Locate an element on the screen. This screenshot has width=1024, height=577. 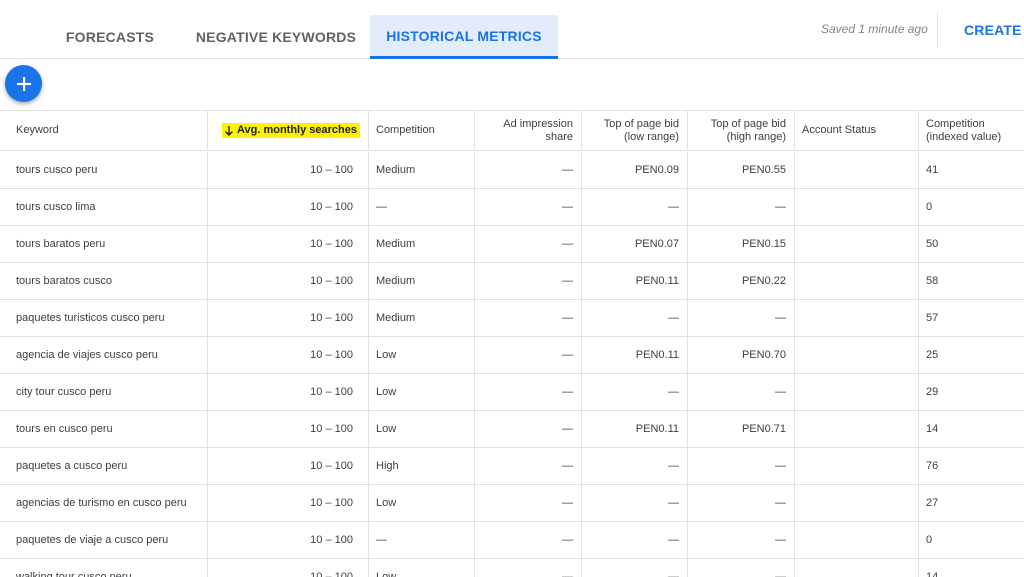
header-account-status: Account Status is located at coordinates (856, 130).